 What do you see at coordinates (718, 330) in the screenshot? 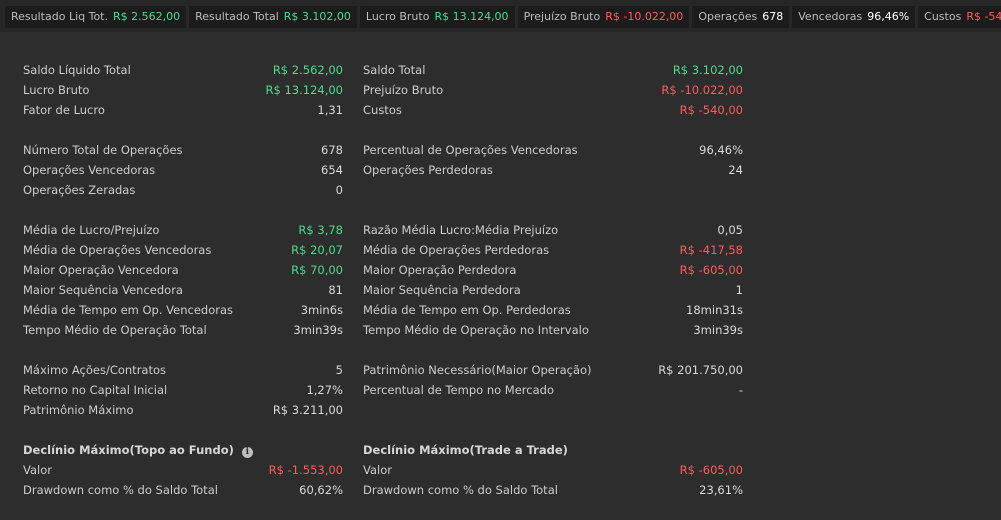
I see `metric-value-right-text: 3min39s` at bounding box center [718, 330].